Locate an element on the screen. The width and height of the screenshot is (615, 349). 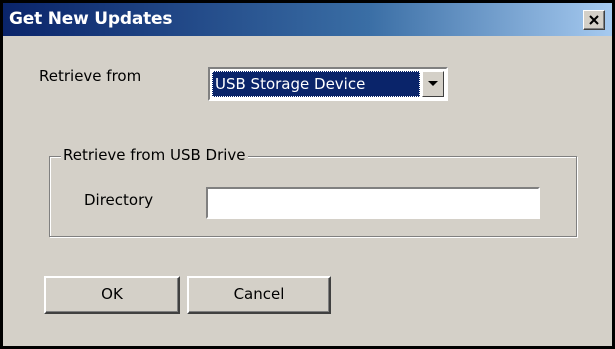
title-bar: Get New Updates is located at coordinates (307, 19).